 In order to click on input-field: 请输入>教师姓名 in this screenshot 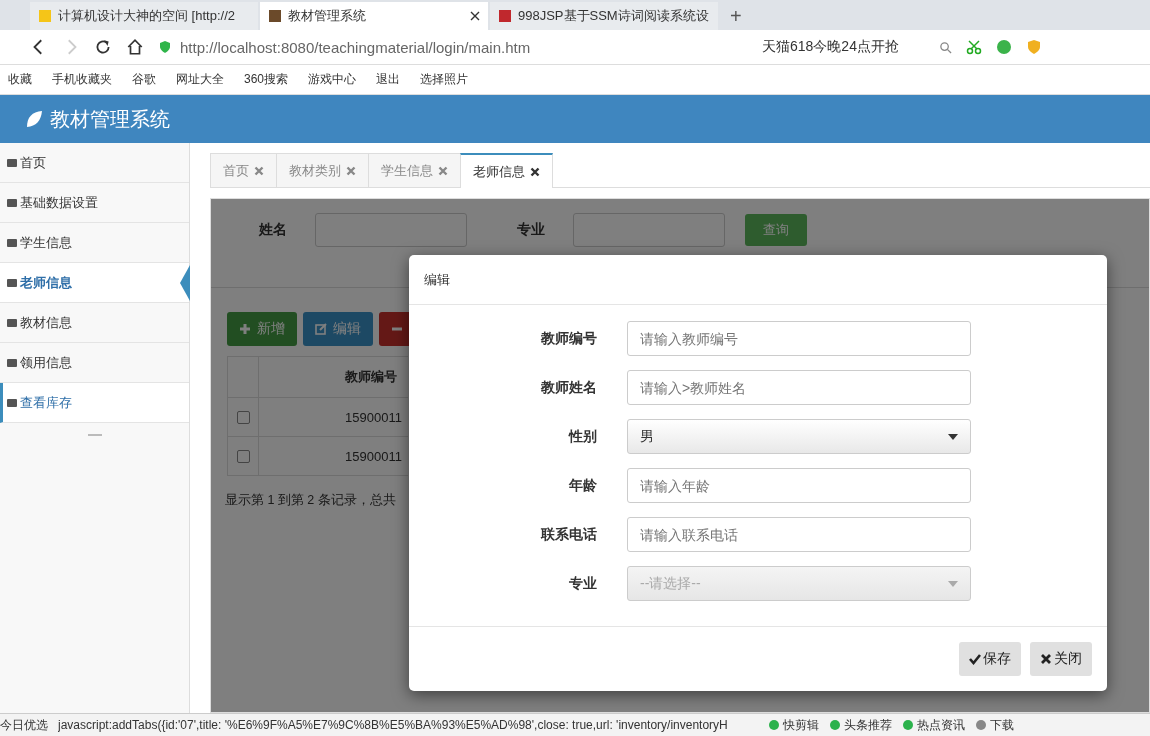, I will do `click(799, 387)`.